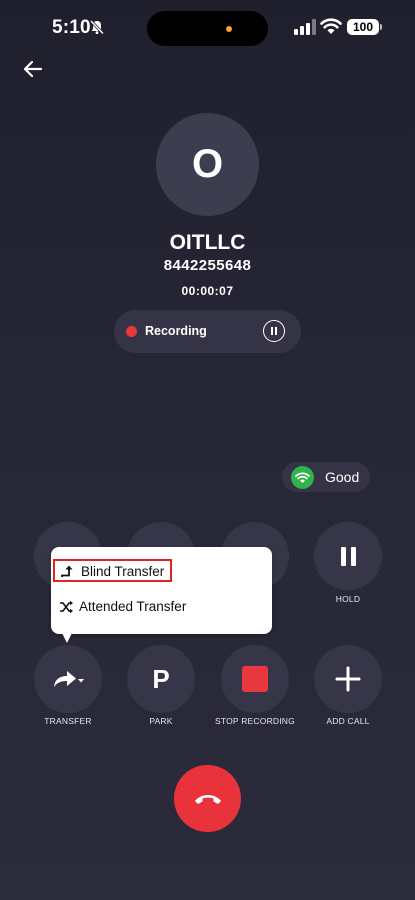 The width and height of the screenshot is (415, 900). What do you see at coordinates (207, 331) in the screenshot?
I see `recording-status: Recording` at bounding box center [207, 331].